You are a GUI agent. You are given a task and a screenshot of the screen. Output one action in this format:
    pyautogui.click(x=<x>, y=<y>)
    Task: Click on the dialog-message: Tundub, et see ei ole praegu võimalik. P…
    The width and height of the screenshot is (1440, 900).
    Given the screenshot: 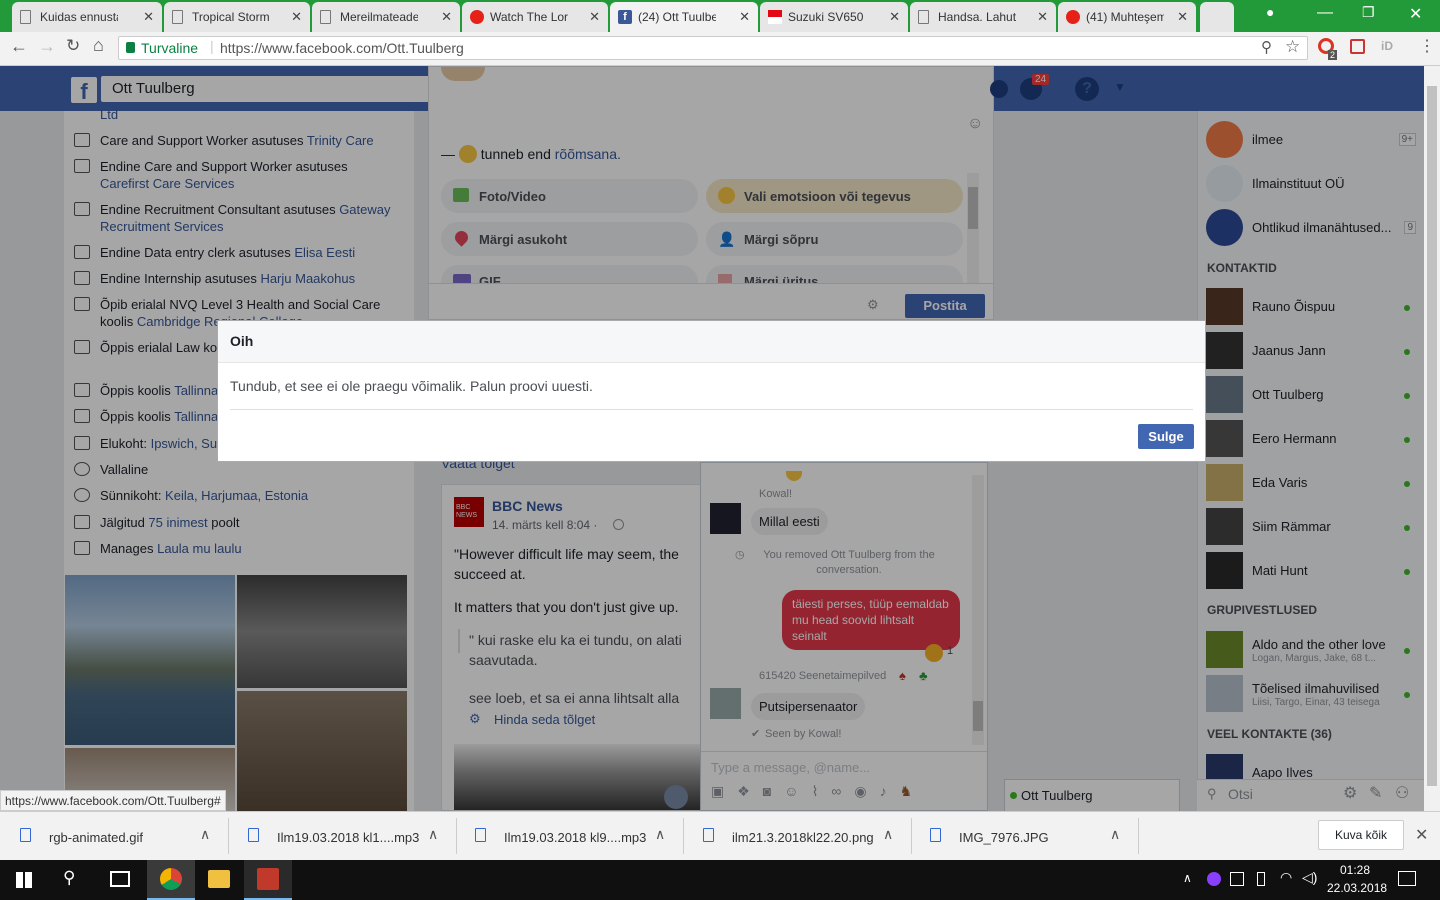 What is the action you would take?
    pyautogui.click(x=411, y=386)
    